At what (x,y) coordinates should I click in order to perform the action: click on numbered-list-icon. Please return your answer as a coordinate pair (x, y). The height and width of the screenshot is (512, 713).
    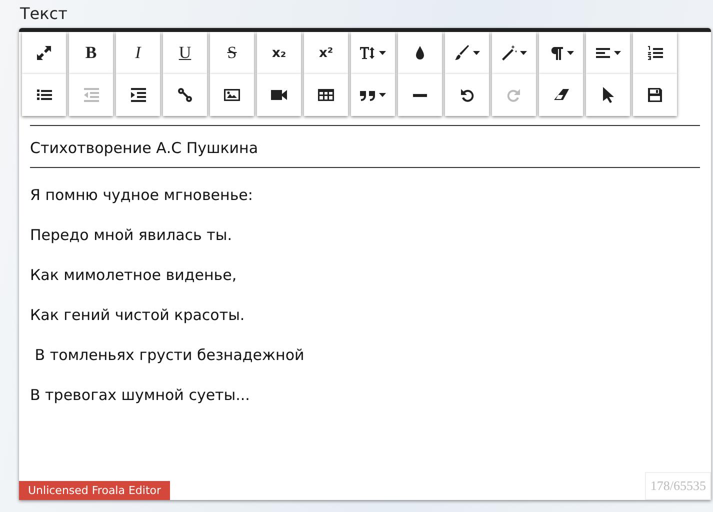
    Looking at the image, I should click on (655, 53).